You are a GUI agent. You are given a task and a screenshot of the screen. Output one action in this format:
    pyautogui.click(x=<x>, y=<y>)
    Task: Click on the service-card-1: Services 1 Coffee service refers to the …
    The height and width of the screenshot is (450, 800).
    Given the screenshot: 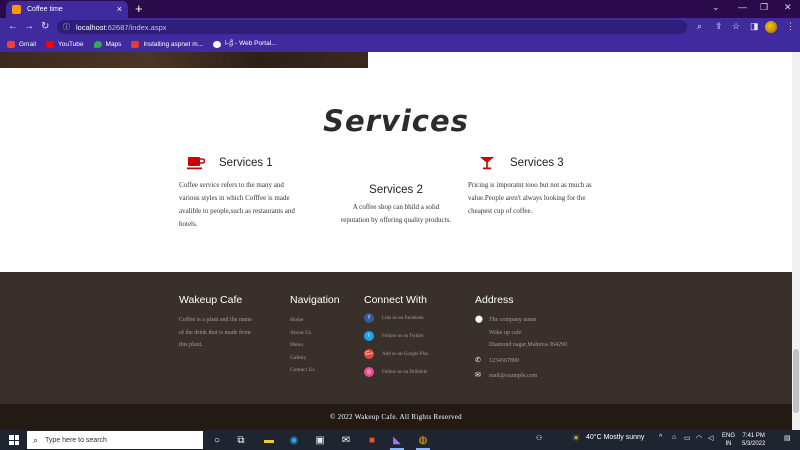 What is the action you would take?
    pyautogui.click(x=254, y=193)
    